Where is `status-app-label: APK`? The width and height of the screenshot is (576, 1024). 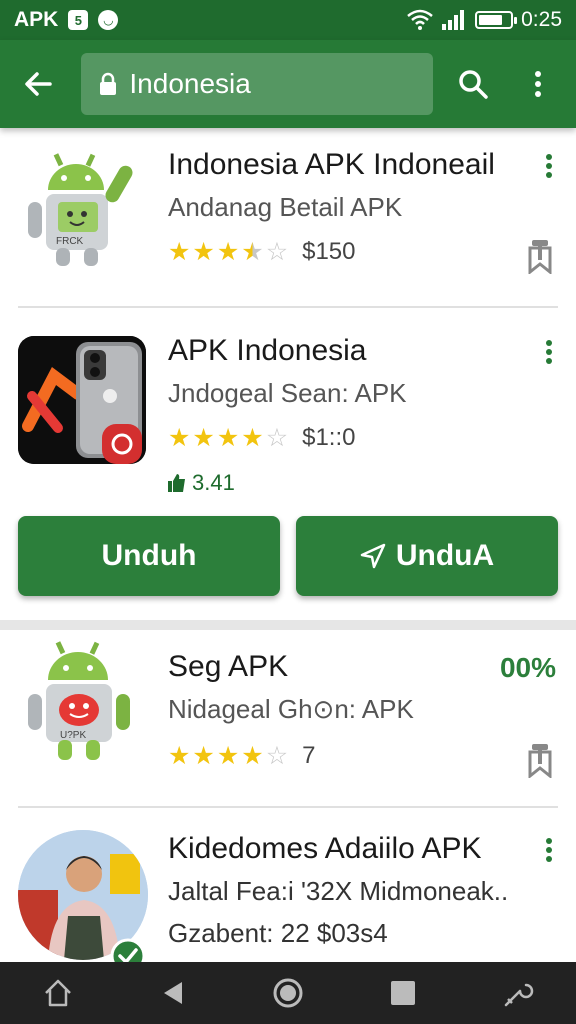
status-app-label: APK is located at coordinates (36, 19).